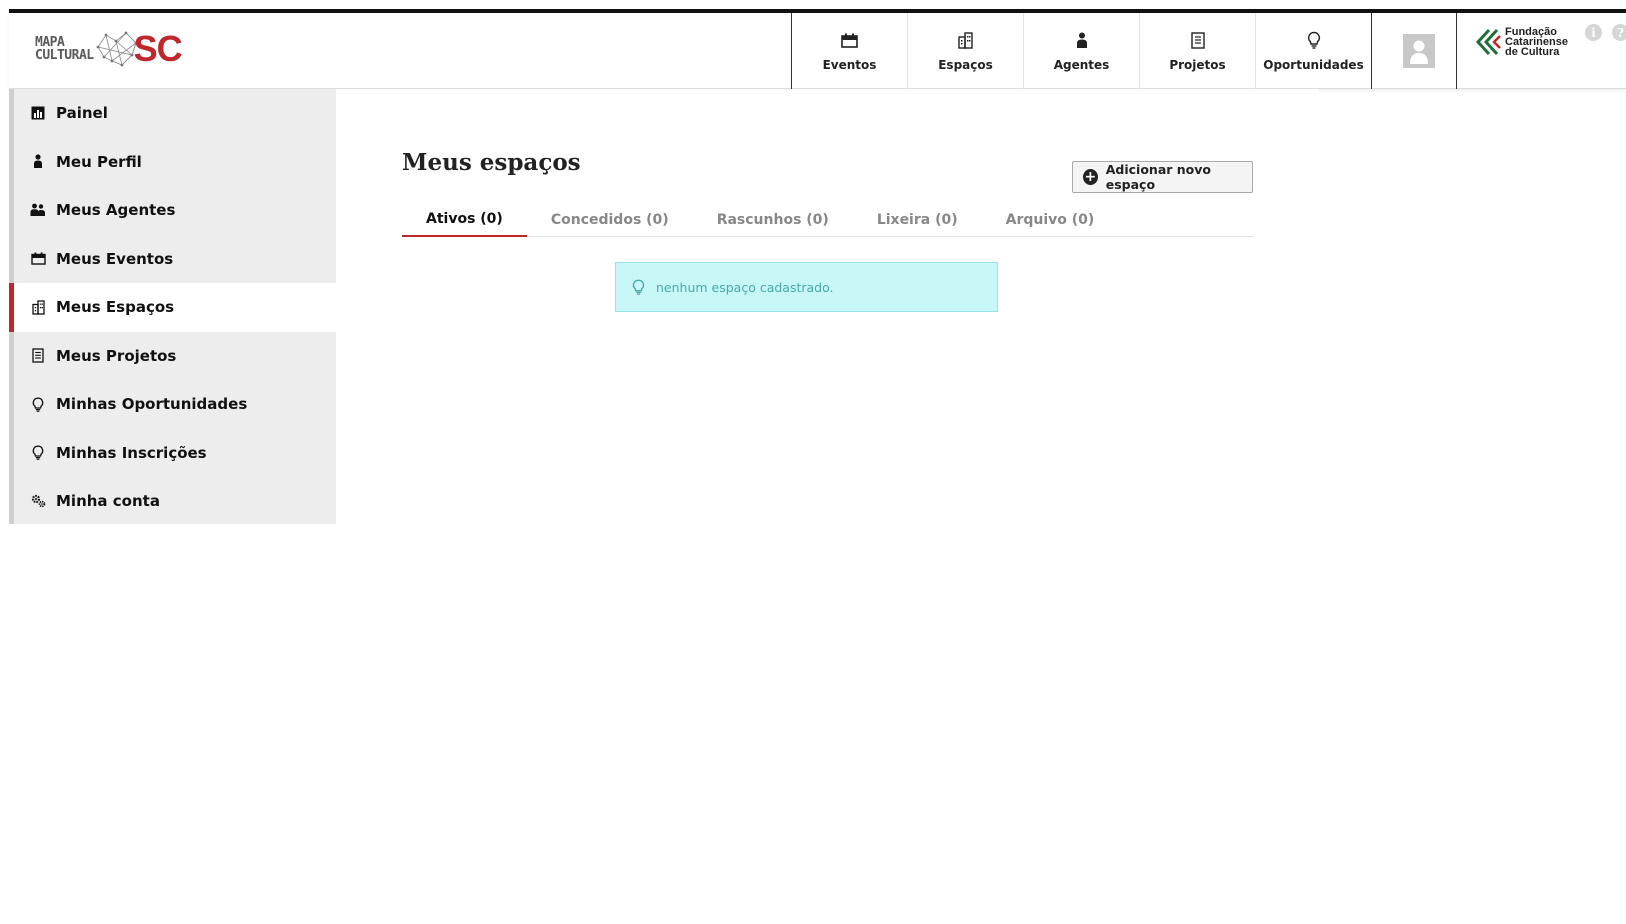 This screenshot has height=924, width=1626. I want to click on nav-label: Agentes, so click(1081, 65).